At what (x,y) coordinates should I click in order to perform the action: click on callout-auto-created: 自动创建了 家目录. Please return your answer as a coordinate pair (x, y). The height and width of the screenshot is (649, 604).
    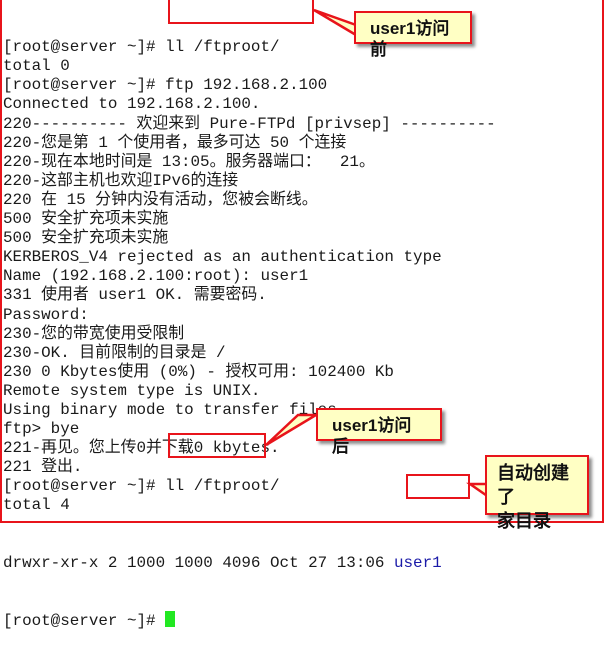
    Looking at the image, I should click on (537, 493).